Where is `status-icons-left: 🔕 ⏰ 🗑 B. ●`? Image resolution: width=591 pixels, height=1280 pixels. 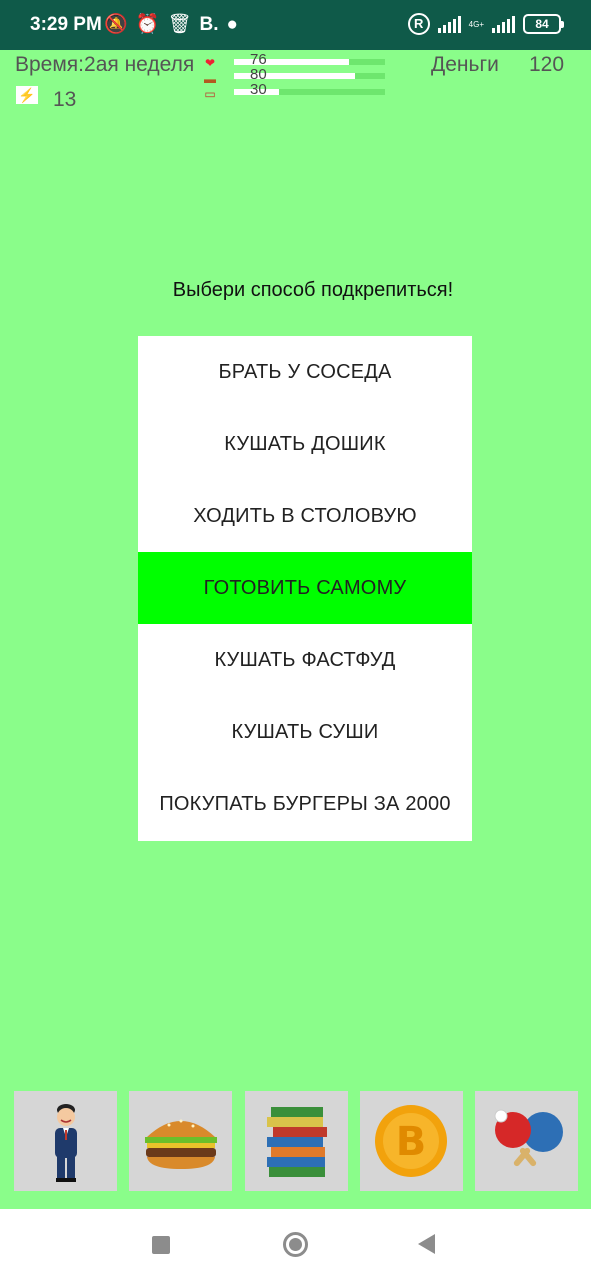
status-icons-left: 🔕 ⏰ 🗑 B. ● is located at coordinates (171, 25).